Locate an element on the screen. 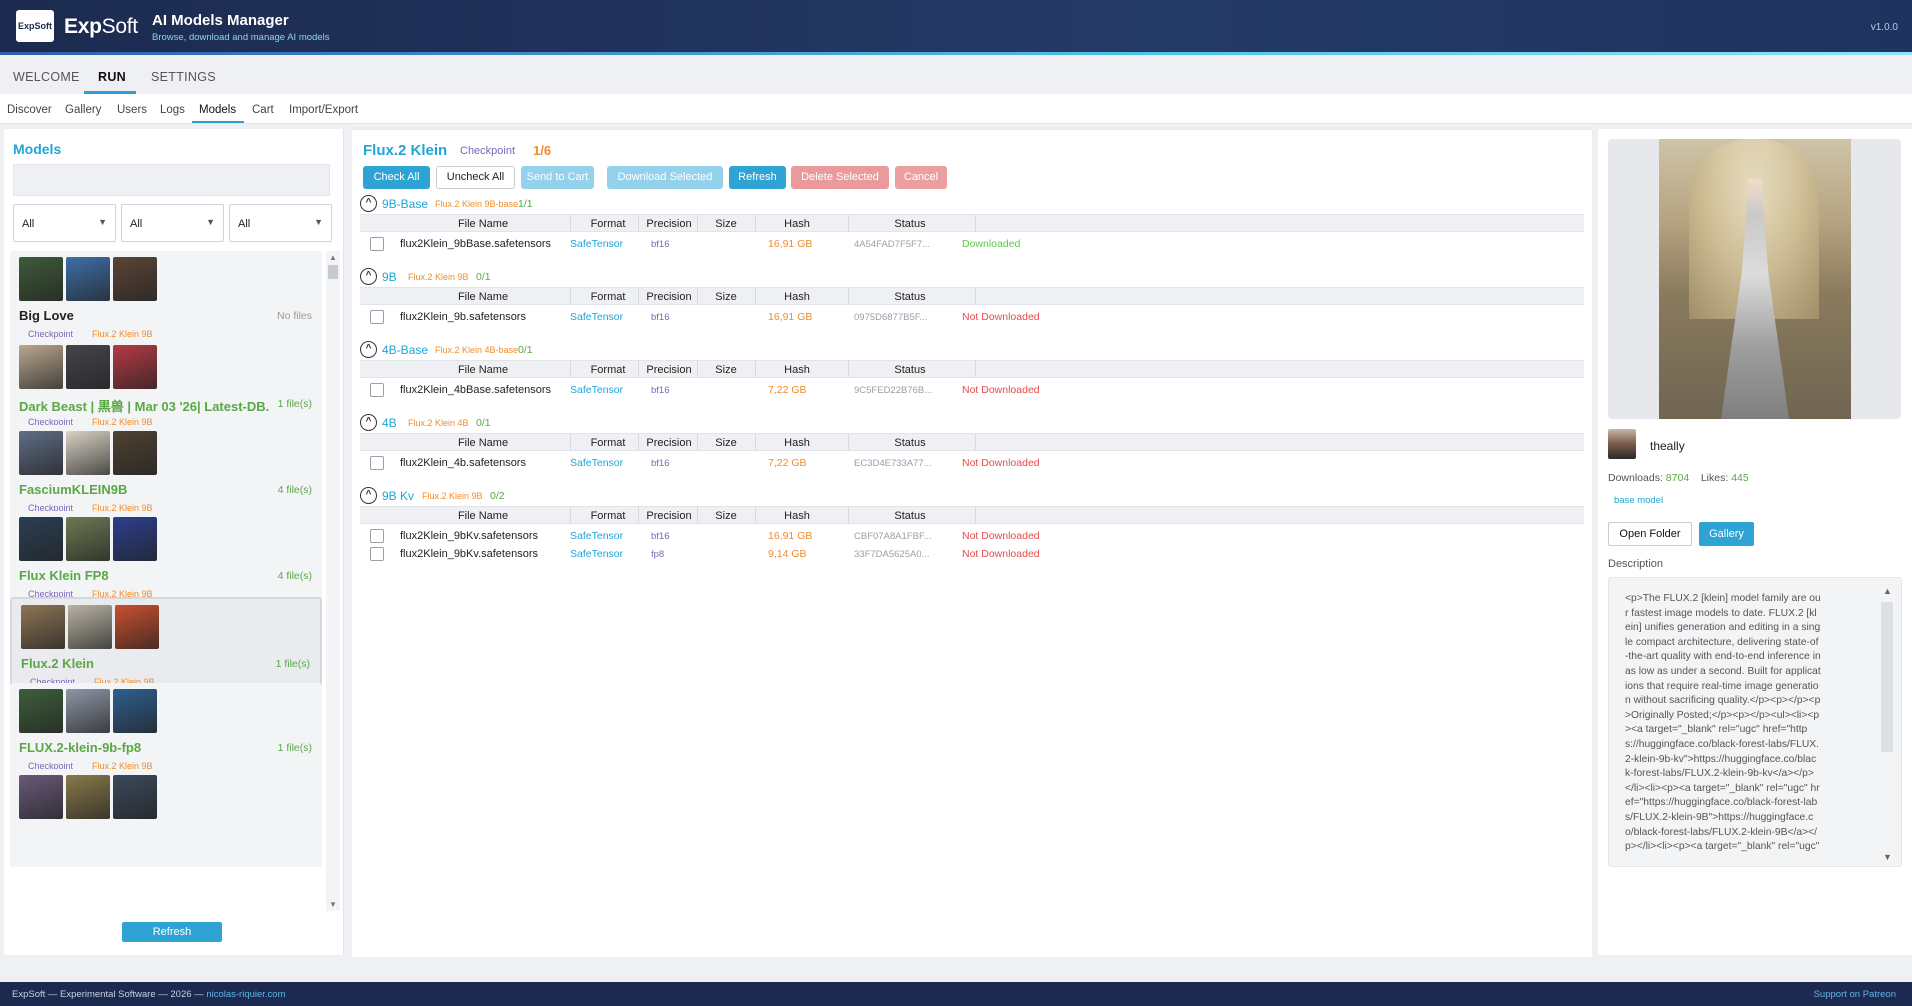 The image size is (1912, 1006). subtab-models: Models is located at coordinates (217, 110).